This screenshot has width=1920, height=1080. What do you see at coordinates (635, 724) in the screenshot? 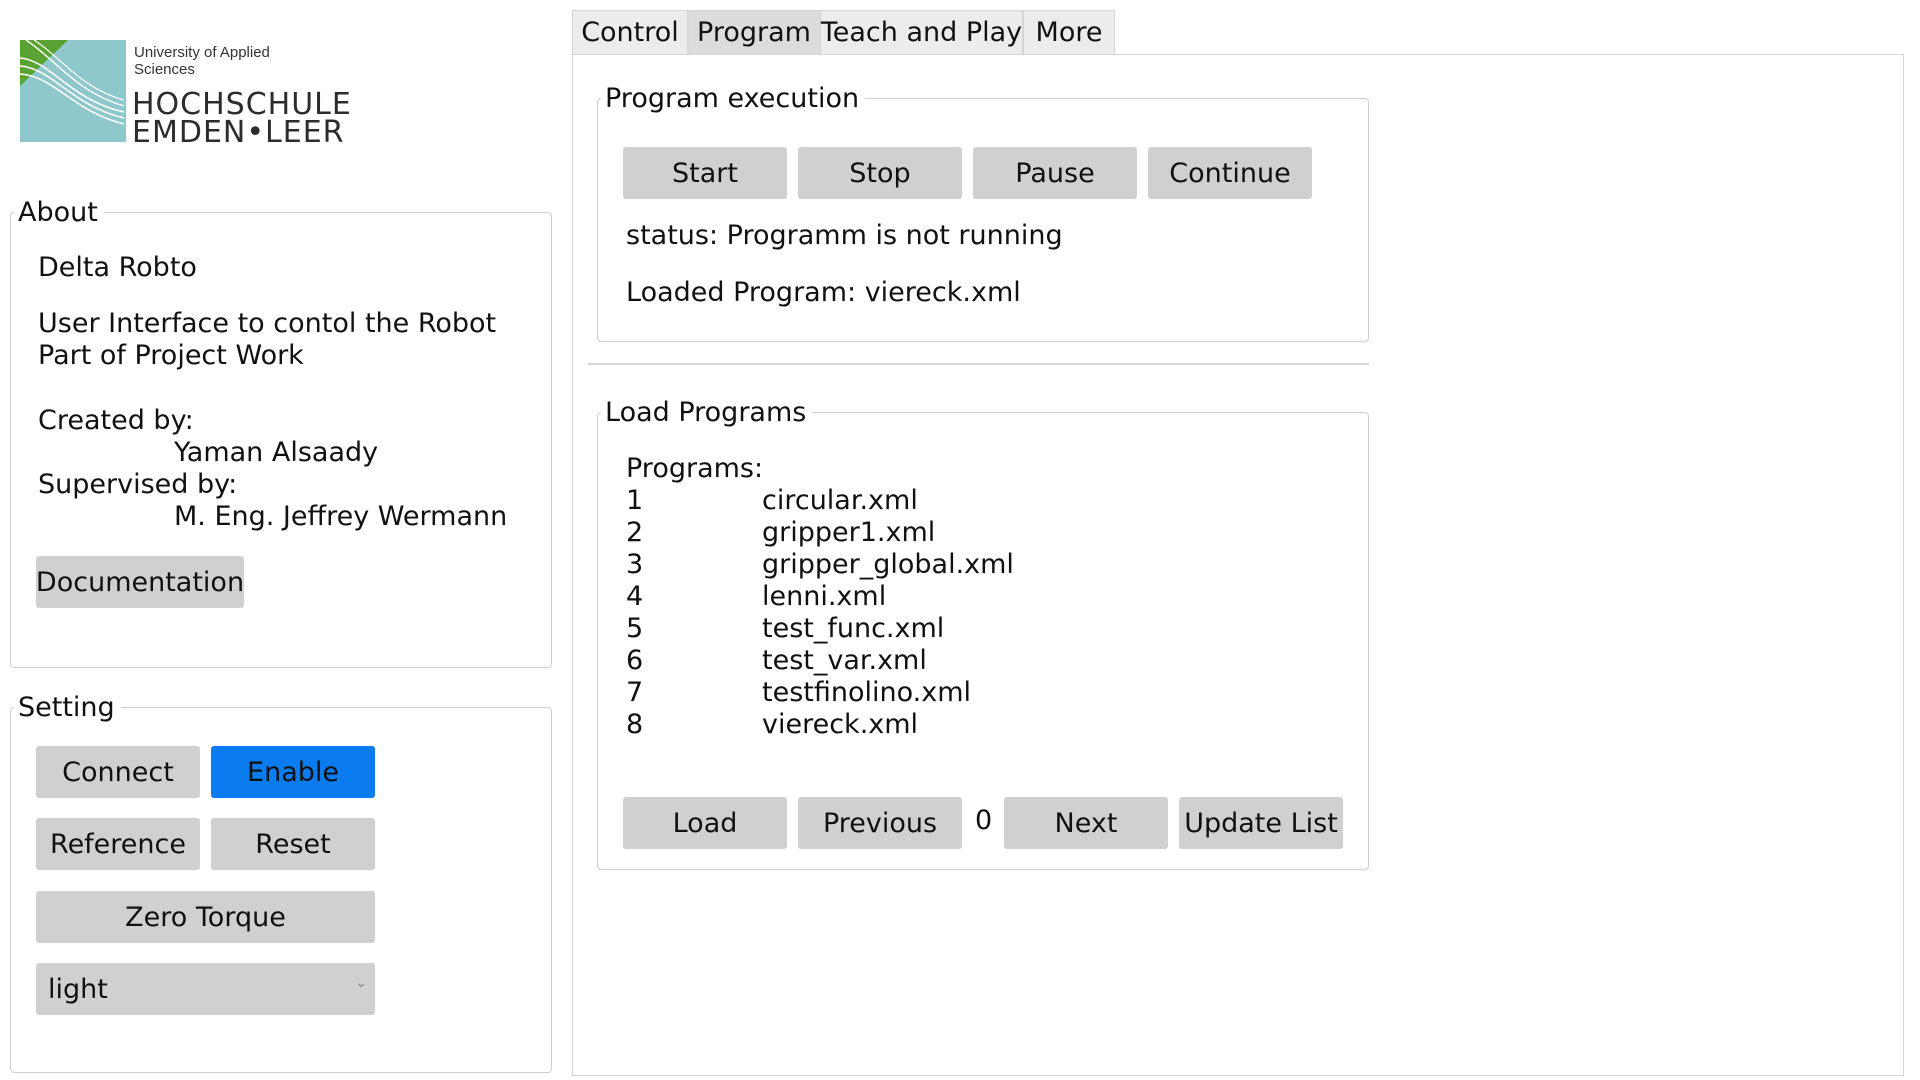
I see `program-index: 8` at bounding box center [635, 724].